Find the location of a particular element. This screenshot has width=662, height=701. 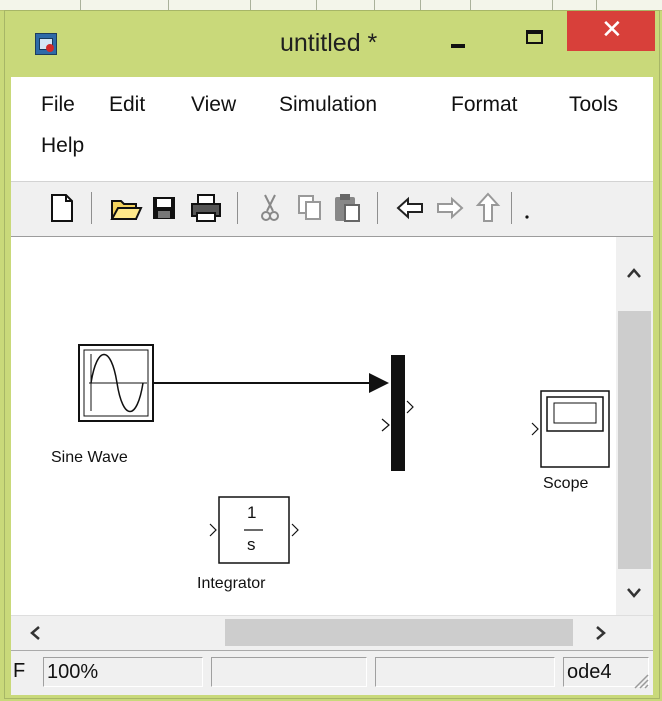

status-zoom: 100% is located at coordinates (123, 672).